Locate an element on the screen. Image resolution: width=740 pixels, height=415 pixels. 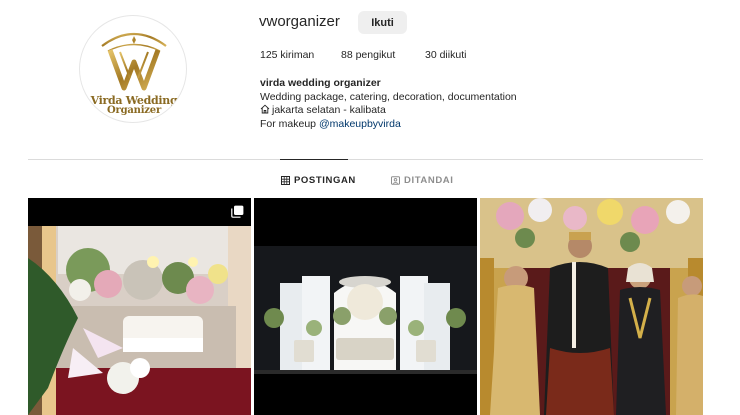
tabs-divider is located at coordinates (365, 159).